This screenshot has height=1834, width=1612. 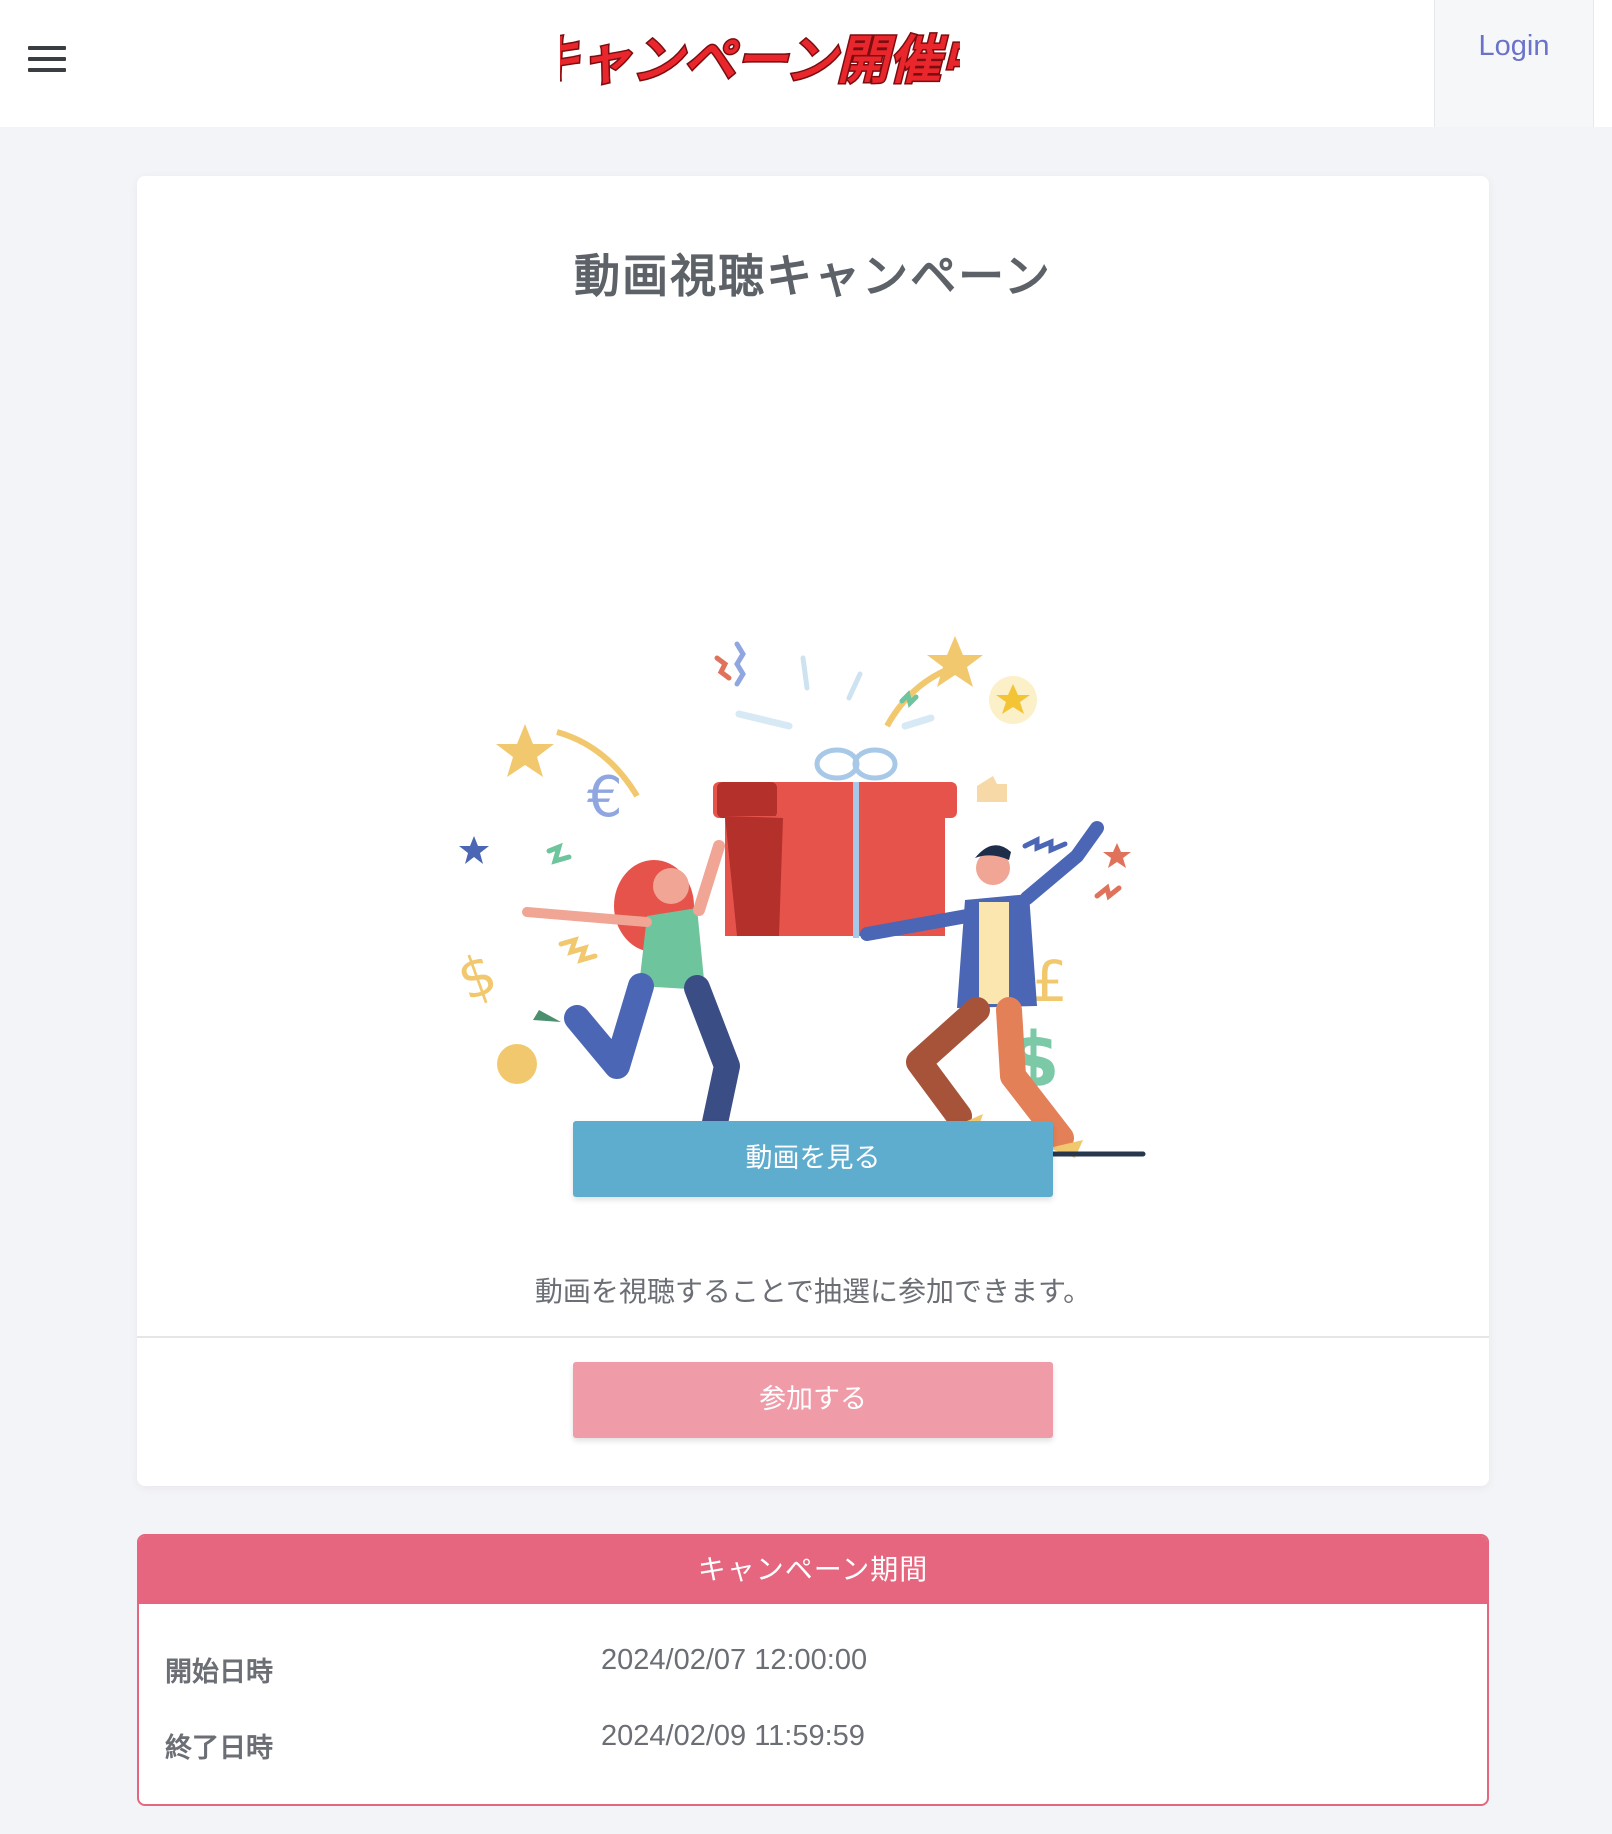 I want to click on campaign-logo: キャンペーン開催中, so click(x=760, y=61).